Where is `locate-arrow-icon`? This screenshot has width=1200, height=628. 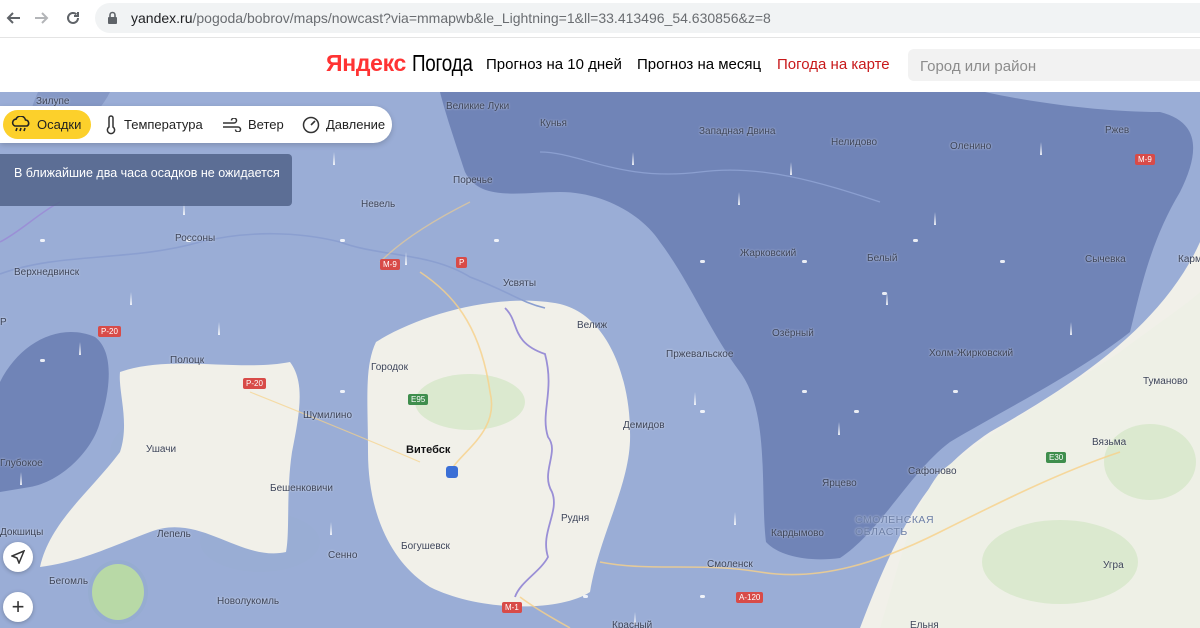
locate-arrow-icon is located at coordinates (18, 557).